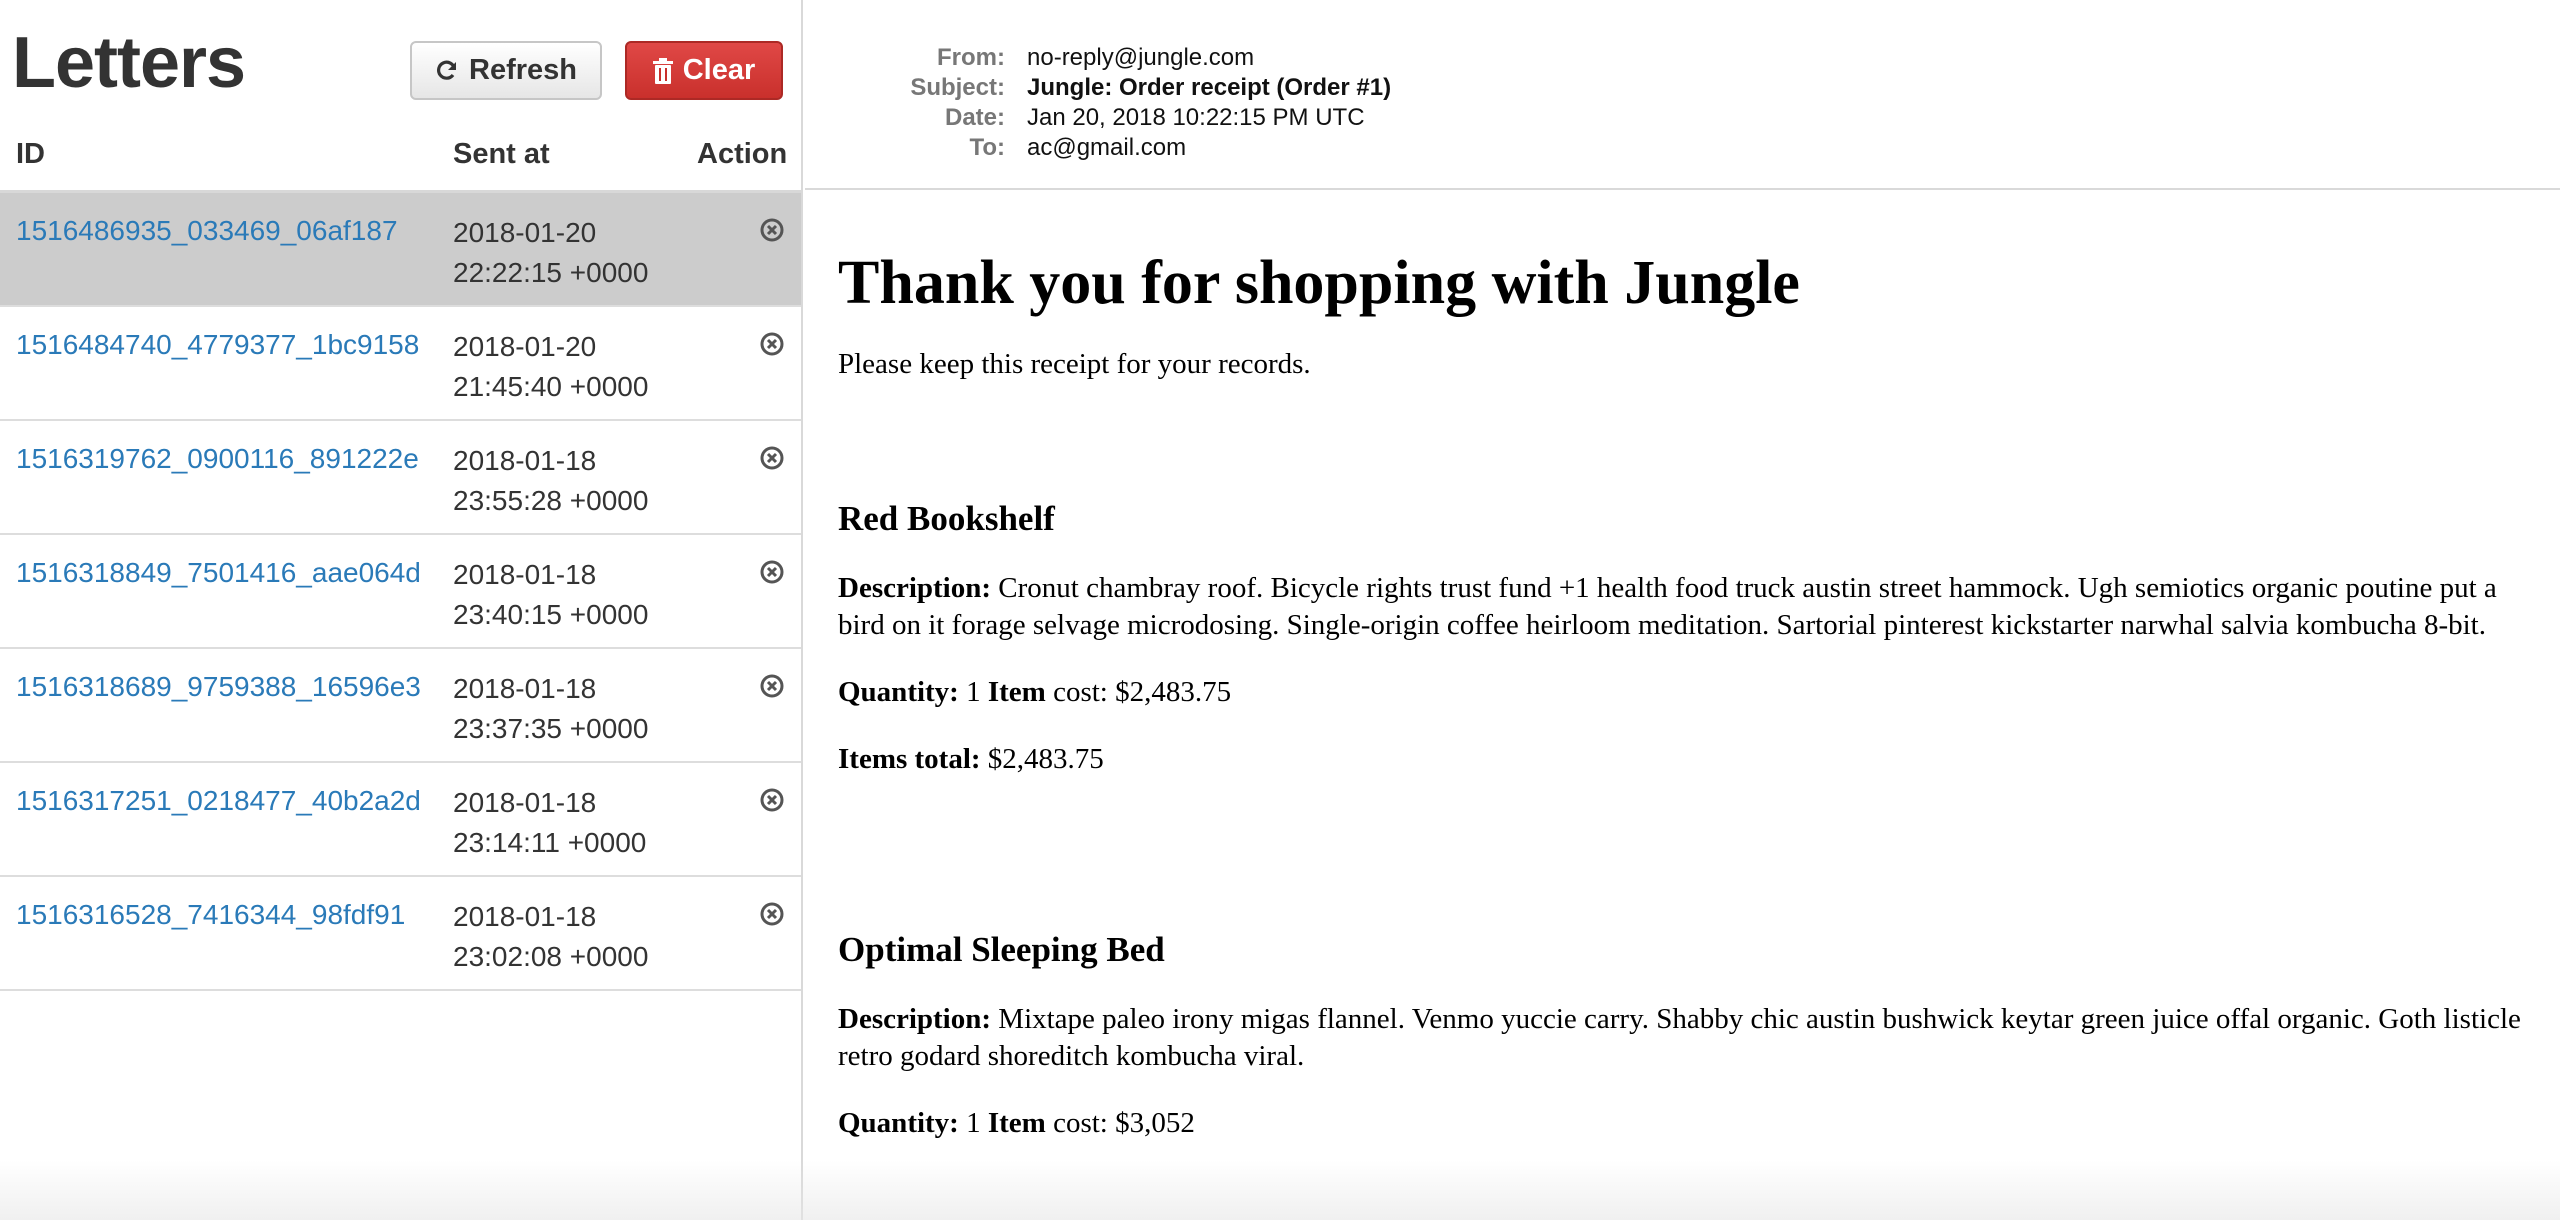  Describe the element at coordinates (218, 801) in the screenshot. I see `letter-id-link: 1516317251_0218477_40b2a2d` at that location.